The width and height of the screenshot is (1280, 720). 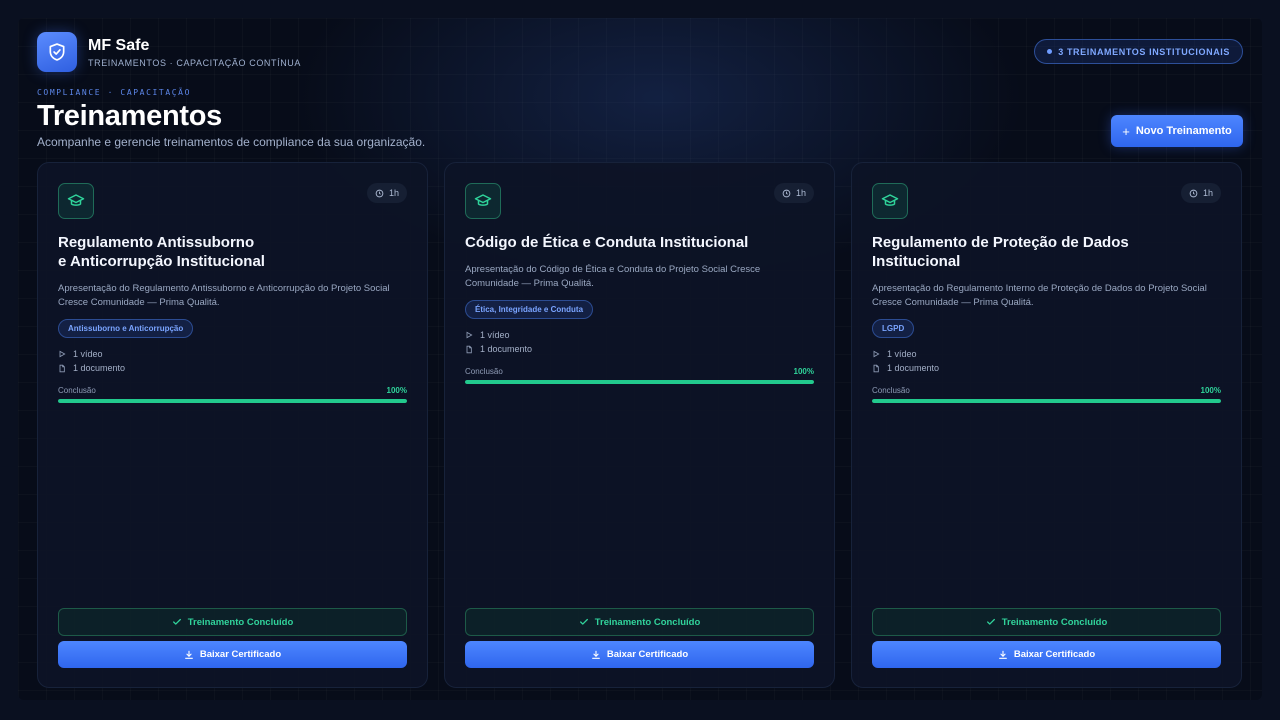 I want to click on new-training-button: + Novo Treinamento, so click(x=1177, y=131).